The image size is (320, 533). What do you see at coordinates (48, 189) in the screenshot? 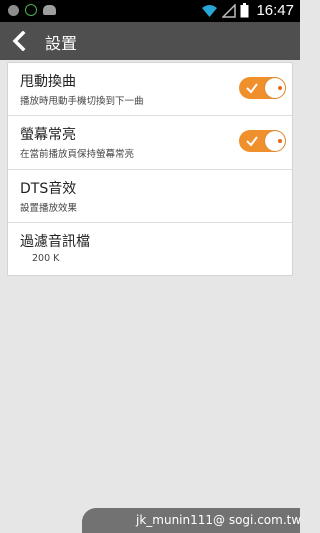
I see `setting-title: DTS音效` at bounding box center [48, 189].